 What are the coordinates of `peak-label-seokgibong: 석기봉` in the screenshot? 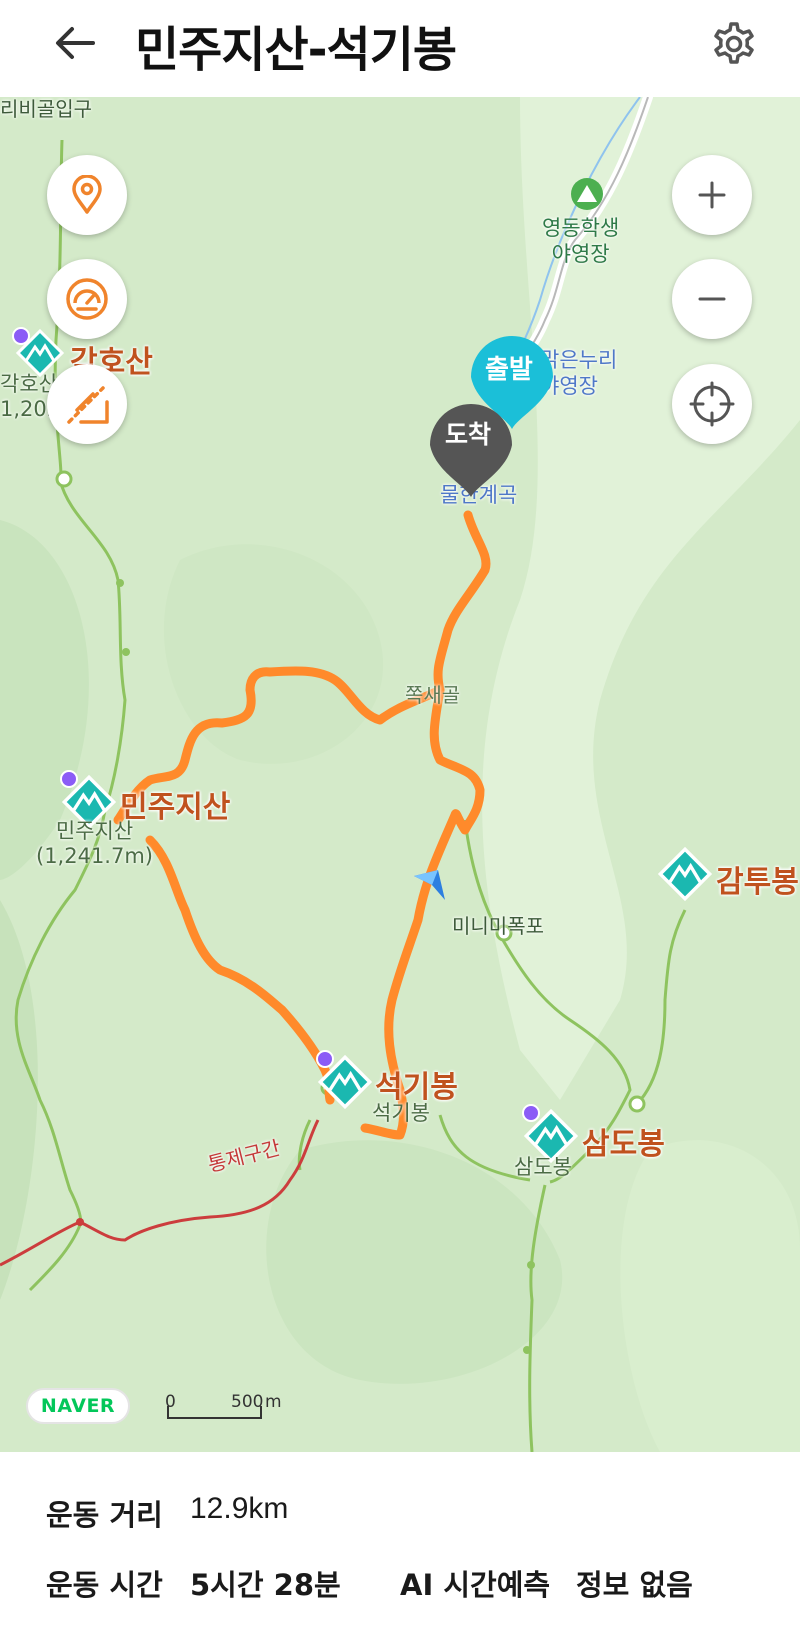 It's located at (416, 1084).